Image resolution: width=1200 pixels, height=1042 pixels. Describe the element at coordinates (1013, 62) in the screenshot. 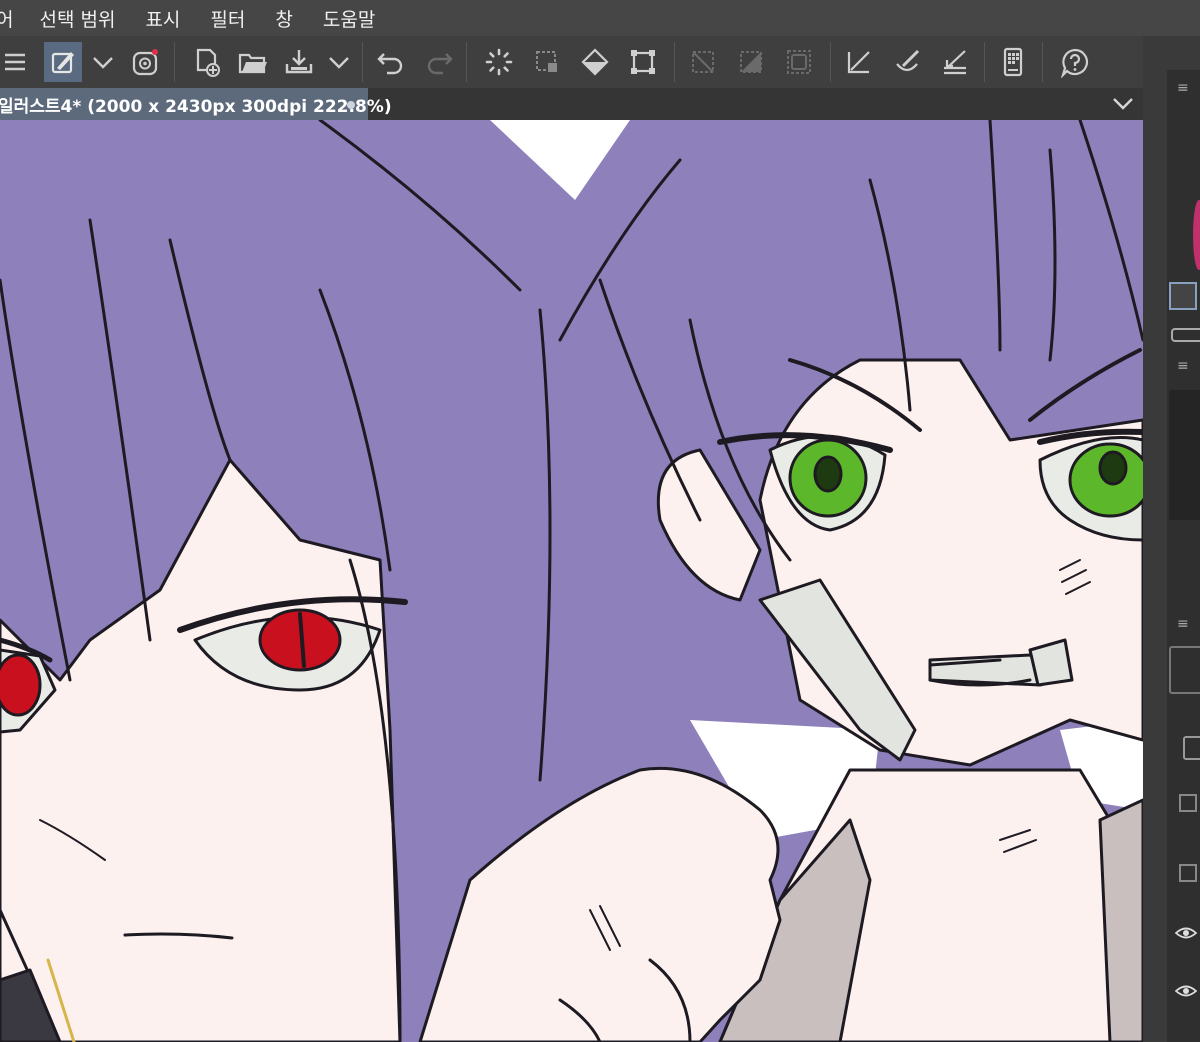

I see `phone-icon` at that location.